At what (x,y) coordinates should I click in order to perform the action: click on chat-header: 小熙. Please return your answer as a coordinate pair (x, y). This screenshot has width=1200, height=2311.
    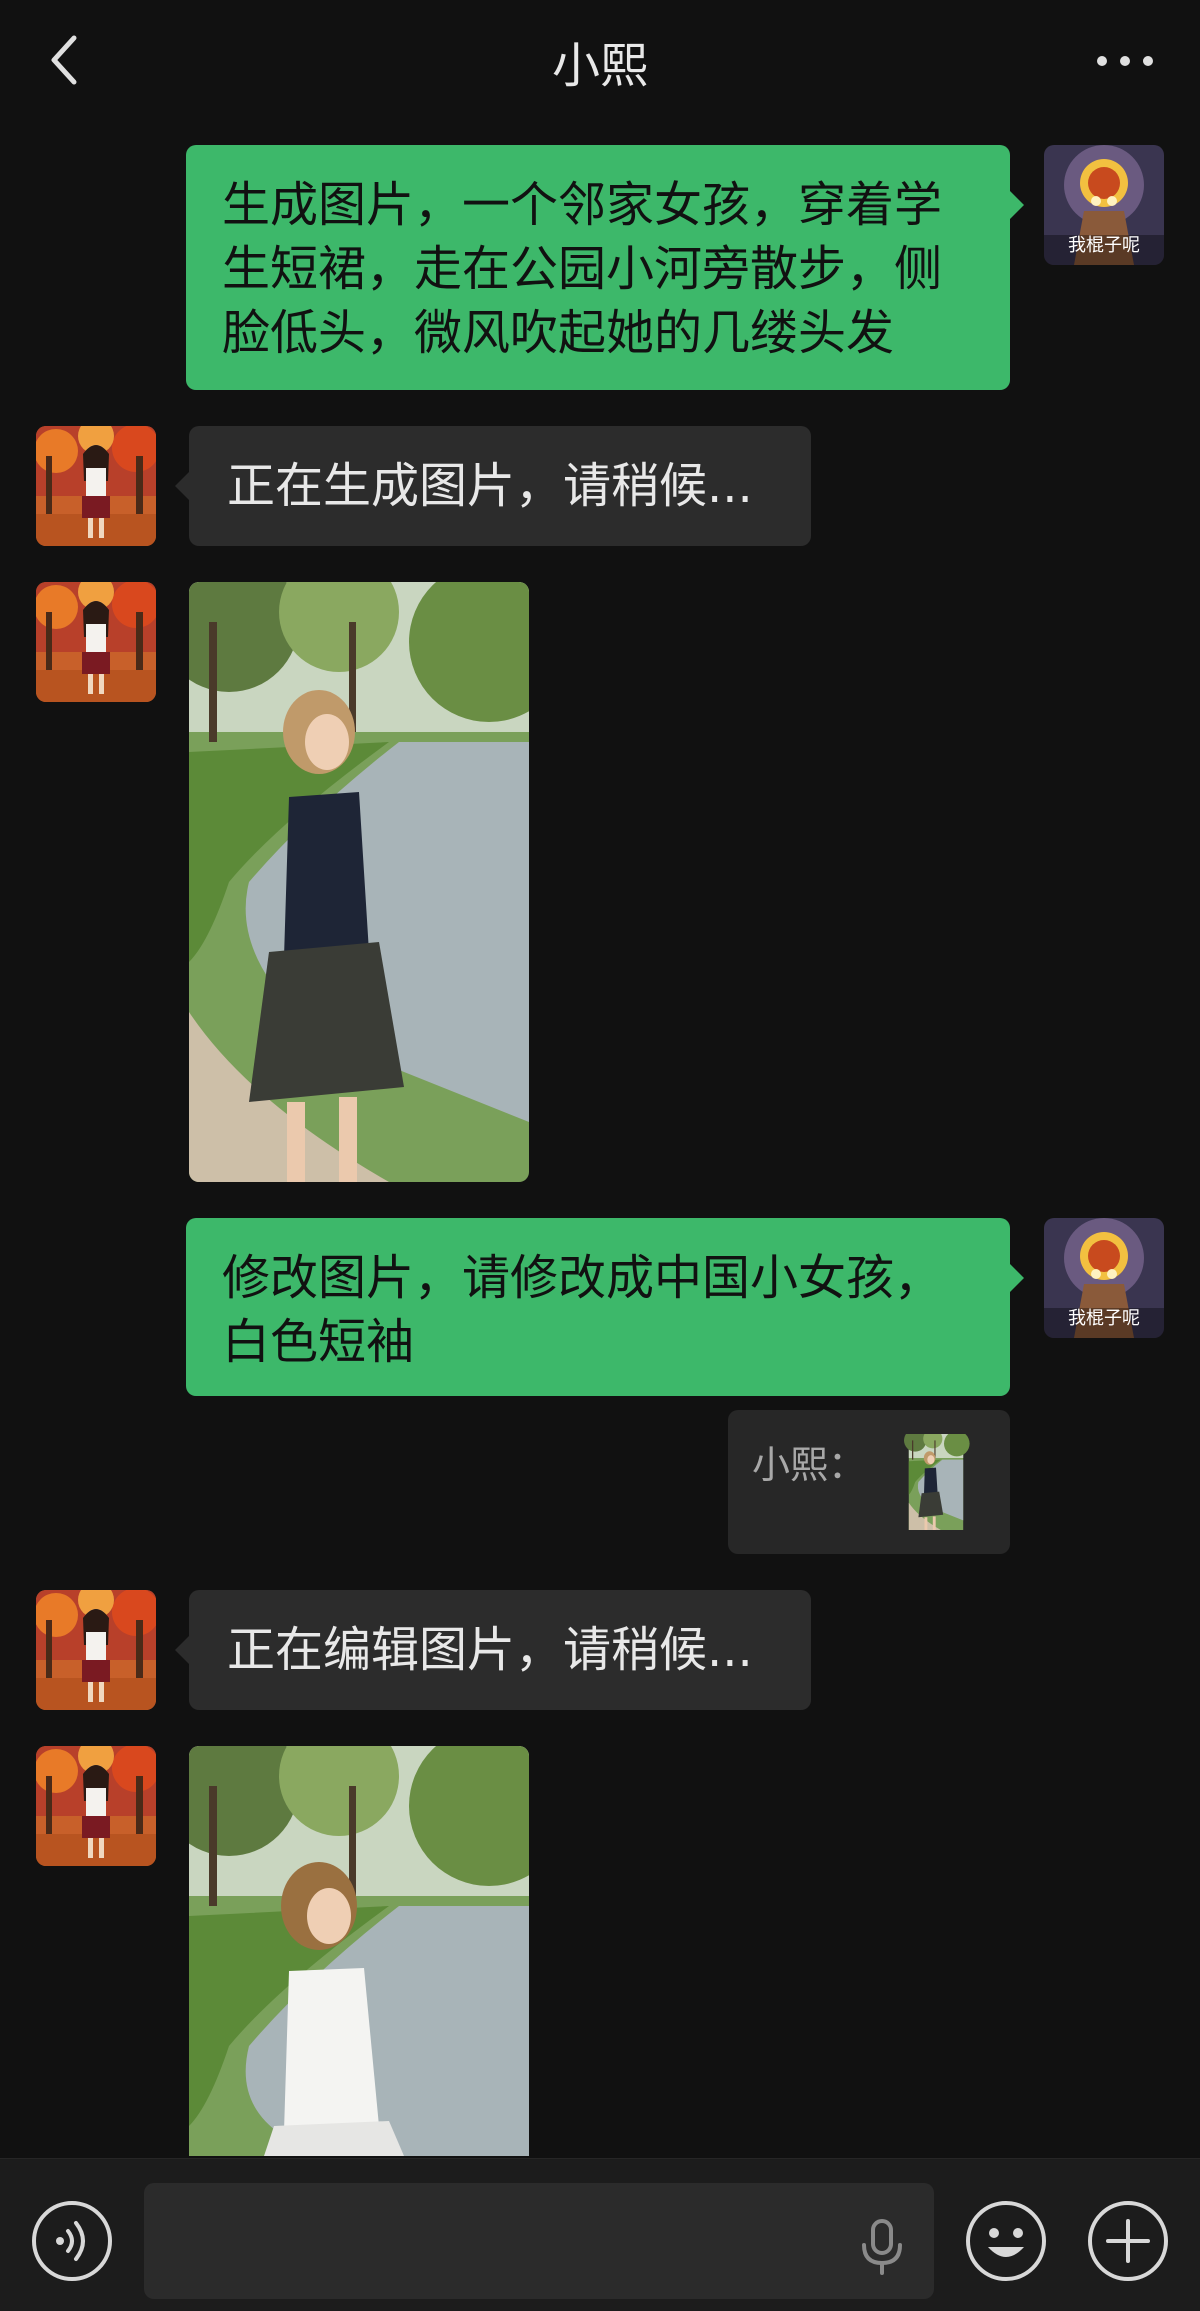
    Looking at the image, I should click on (600, 60).